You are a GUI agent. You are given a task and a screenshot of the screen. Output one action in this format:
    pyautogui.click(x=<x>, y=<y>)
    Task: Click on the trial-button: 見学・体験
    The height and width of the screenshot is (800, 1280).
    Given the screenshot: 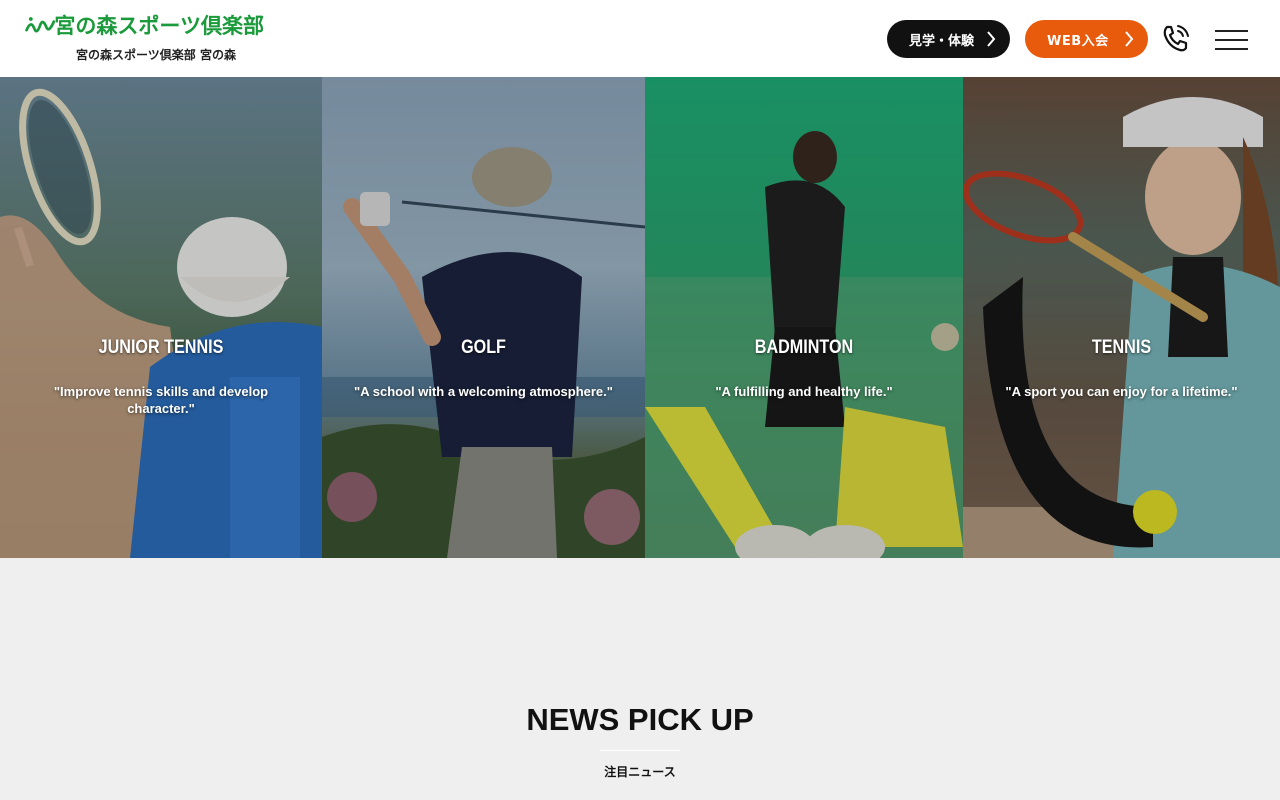 What is the action you would take?
    pyautogui.click(x=948, y=39)
    